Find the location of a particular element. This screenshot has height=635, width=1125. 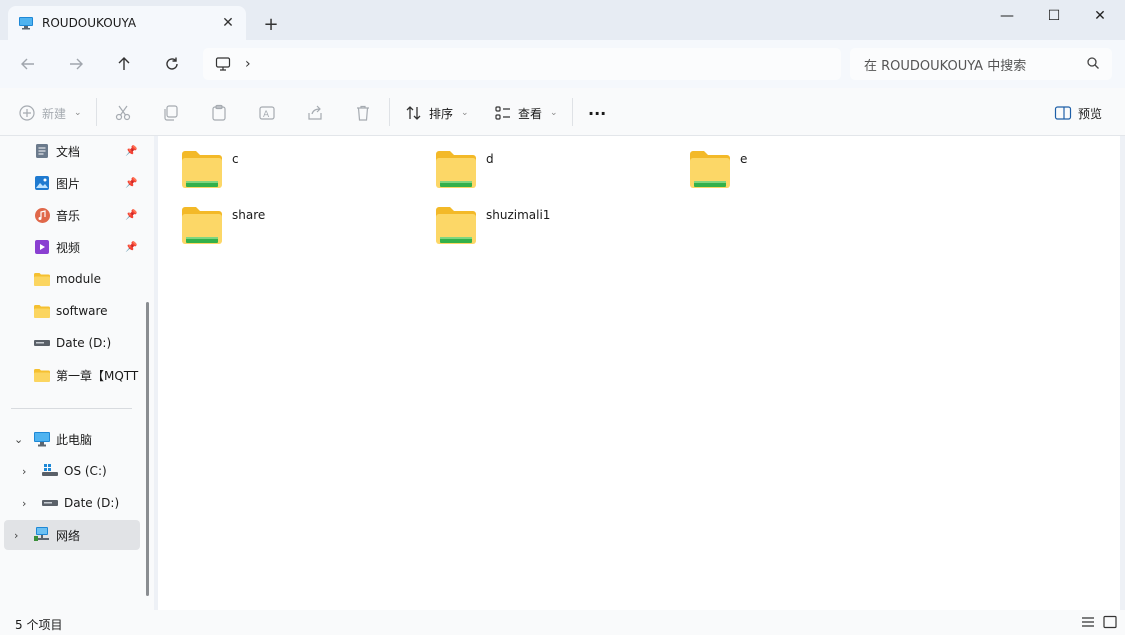

search-input: 在 ROUDOUKOUYA 中搜索 is located at coordinates (981, 64).